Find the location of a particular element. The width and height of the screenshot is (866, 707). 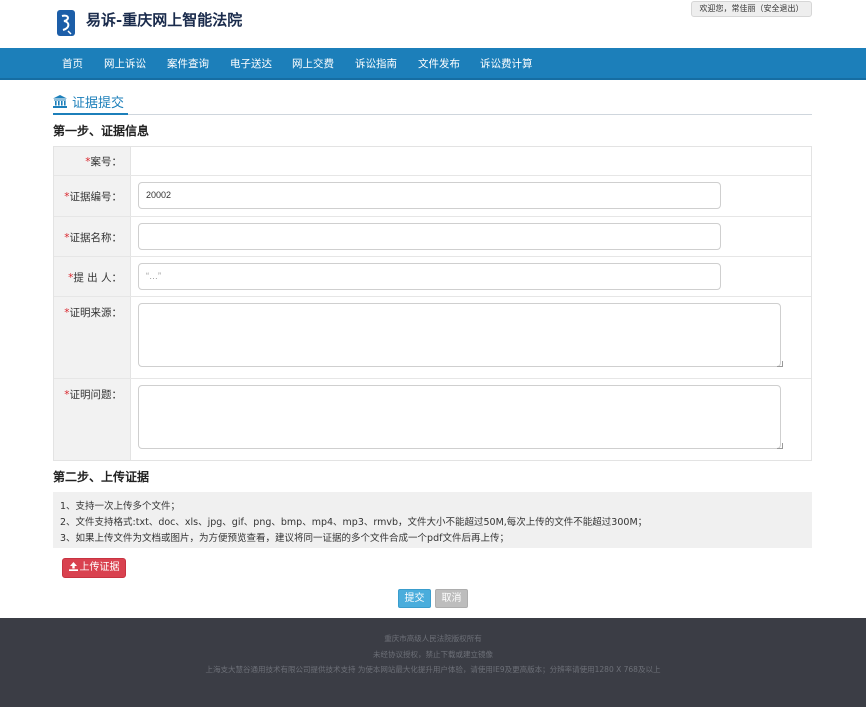

evidence-name-input is located at coordinates (429, 236).